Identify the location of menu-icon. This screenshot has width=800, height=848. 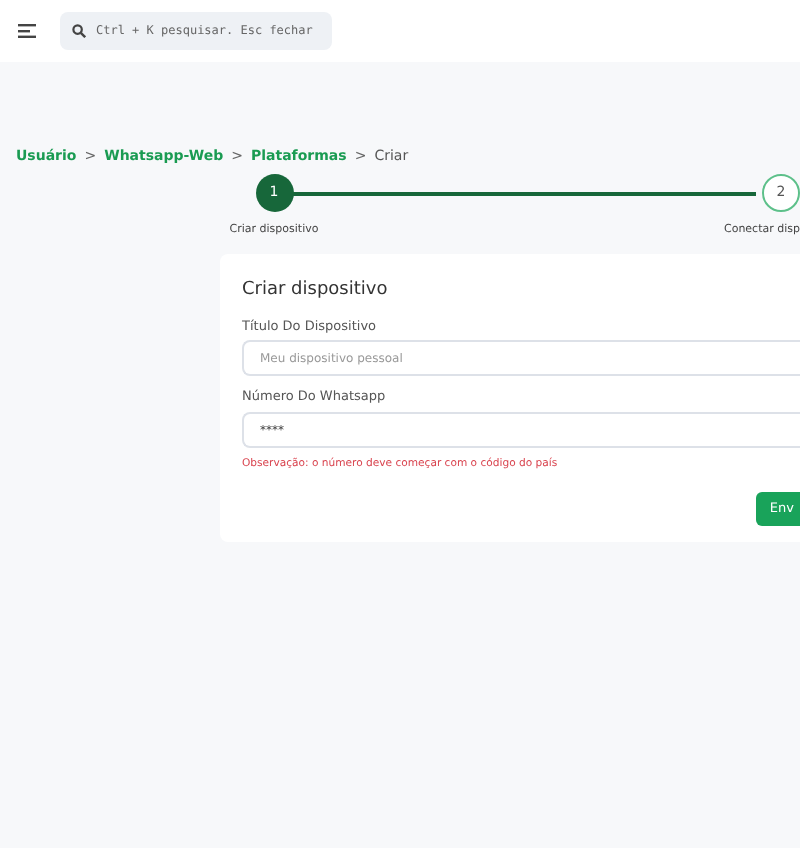
(27, 31).